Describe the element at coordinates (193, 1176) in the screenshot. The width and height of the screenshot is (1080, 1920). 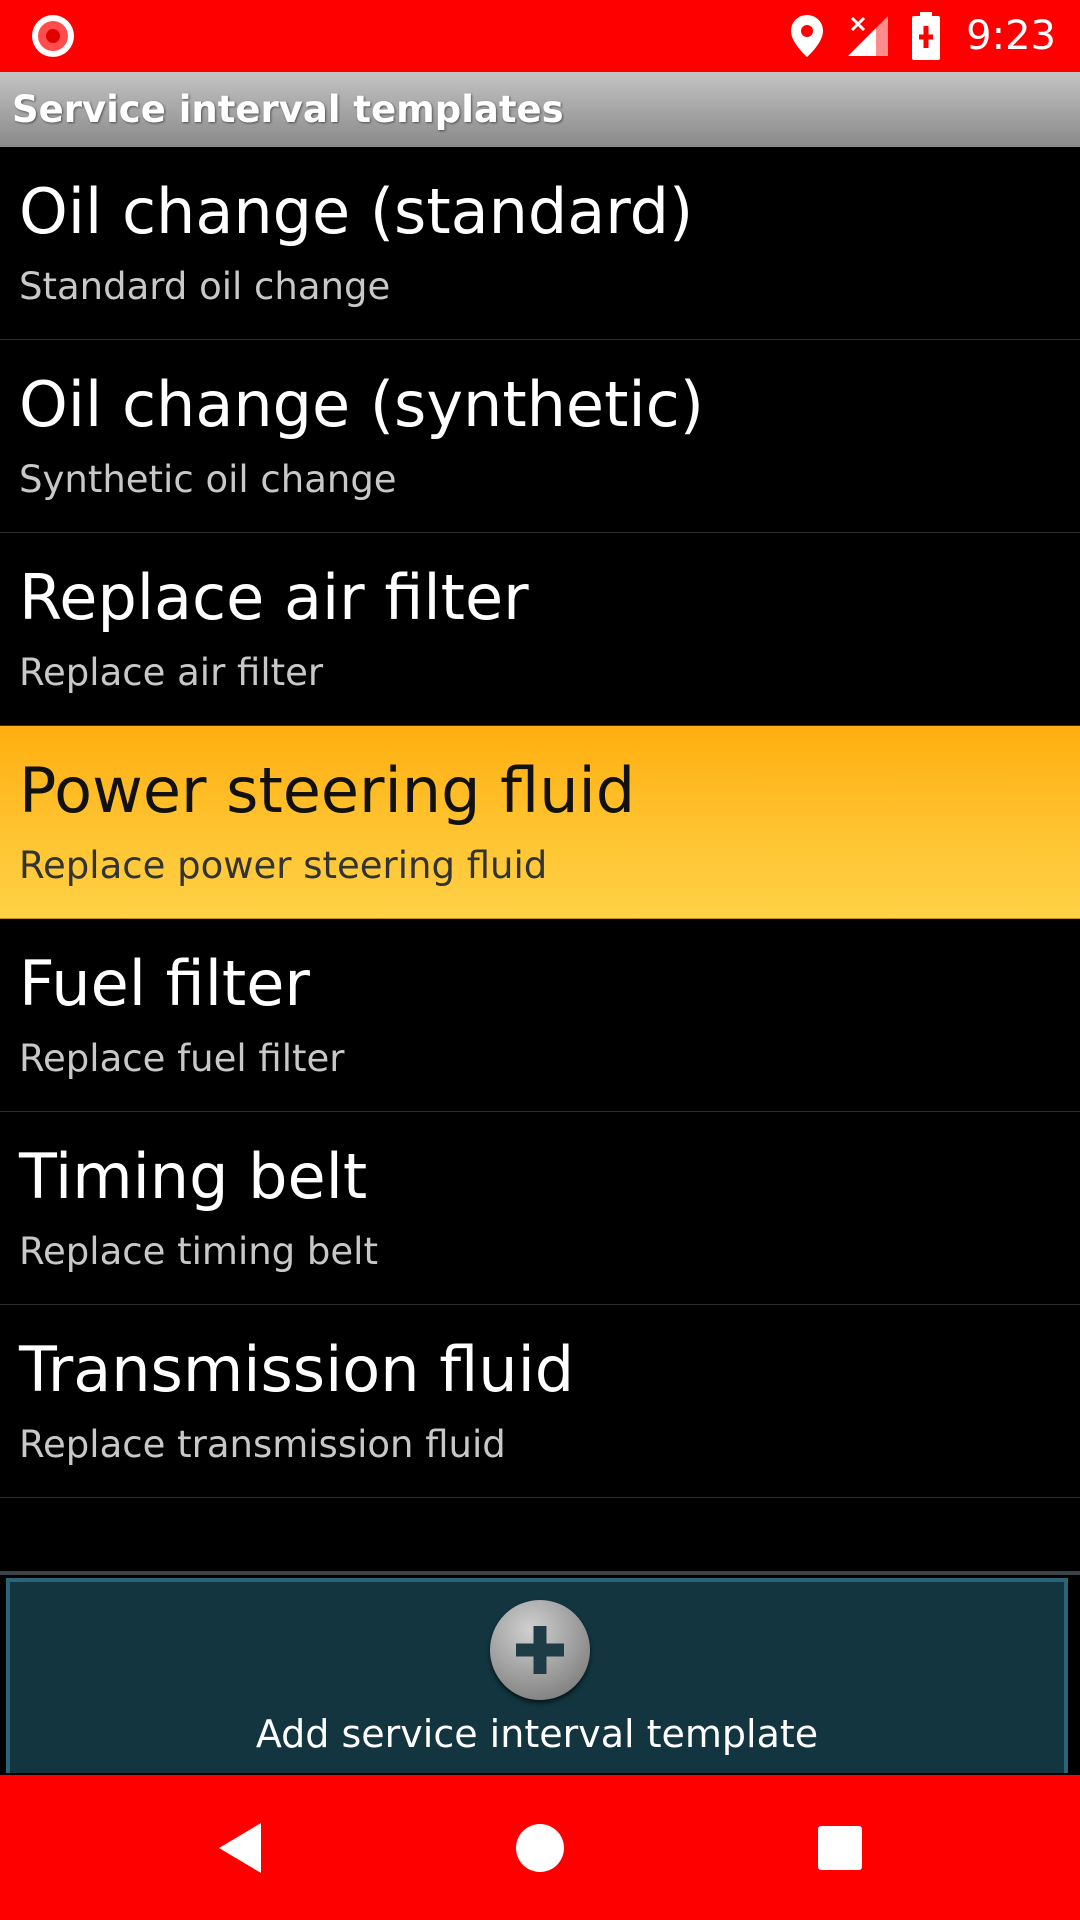
I see `item-title: Timing belt` at that location.